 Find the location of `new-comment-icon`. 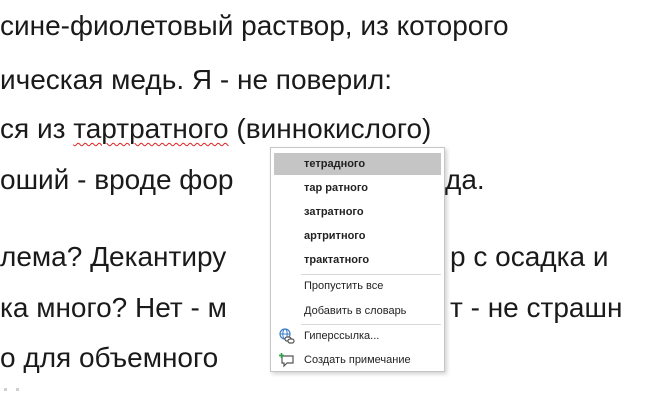

new-comment-icon is located at coordinates (287, 360).